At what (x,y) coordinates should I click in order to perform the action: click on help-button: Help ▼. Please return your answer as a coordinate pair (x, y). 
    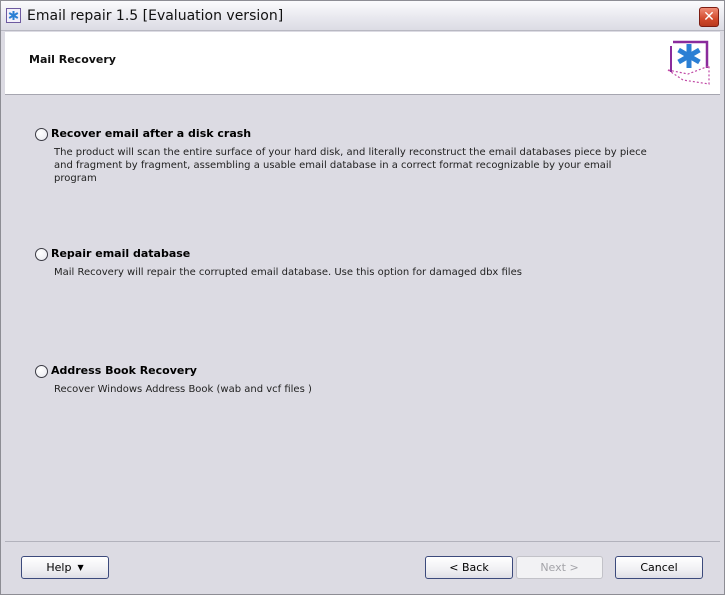
    Looking at the image, I should click on (65, 567).